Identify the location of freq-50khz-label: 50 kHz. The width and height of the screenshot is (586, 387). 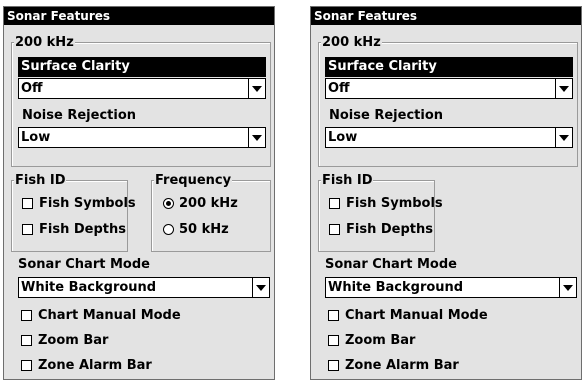
(204, 229).